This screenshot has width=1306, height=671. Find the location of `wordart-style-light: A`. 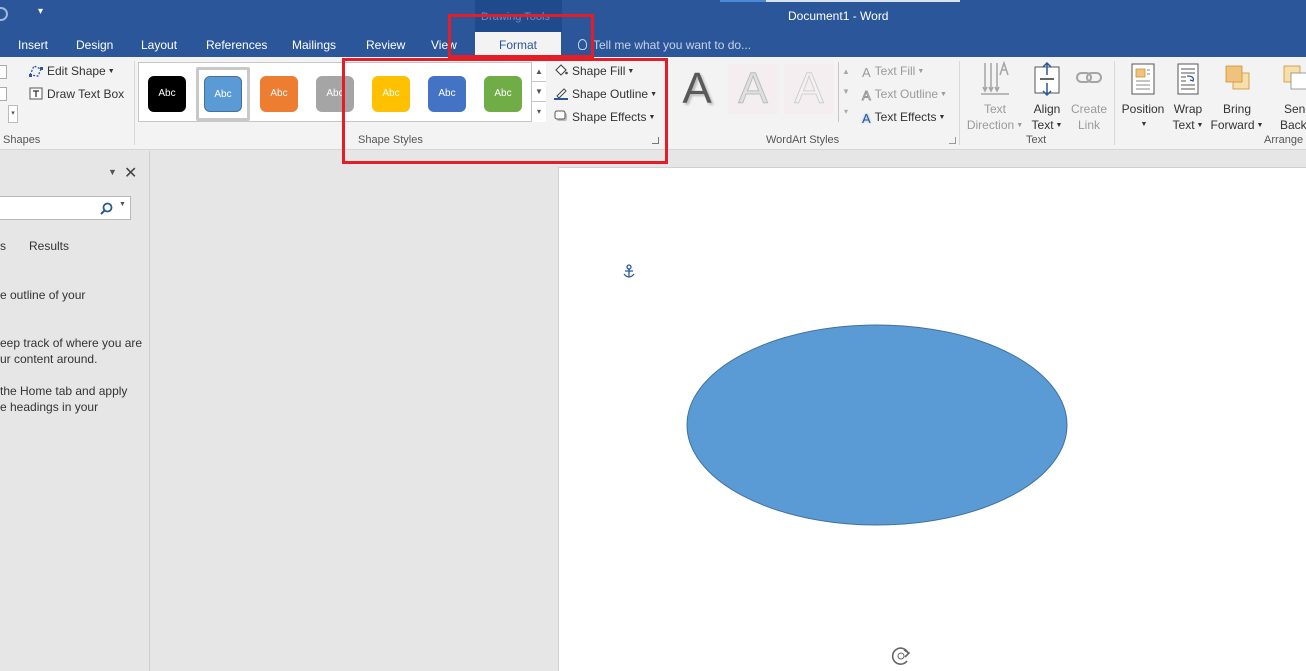

wordart-style-light: A is located at coordinates (753, 89).